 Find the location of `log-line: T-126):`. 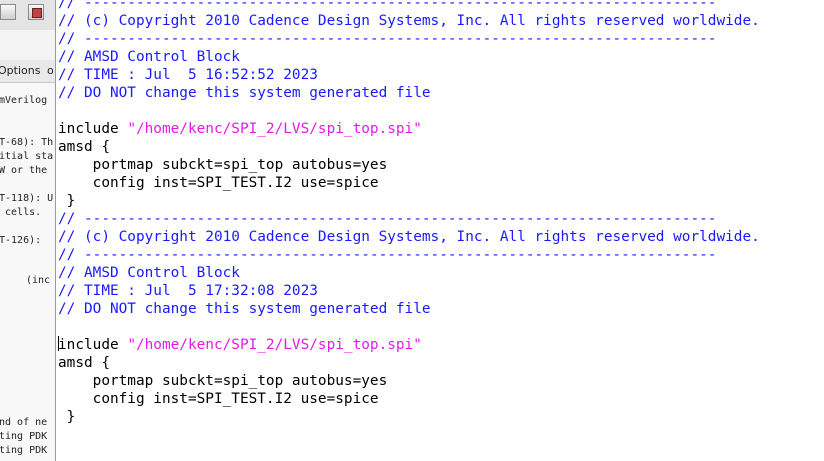

log-line: T-126): is located at coordinates (24, 240).